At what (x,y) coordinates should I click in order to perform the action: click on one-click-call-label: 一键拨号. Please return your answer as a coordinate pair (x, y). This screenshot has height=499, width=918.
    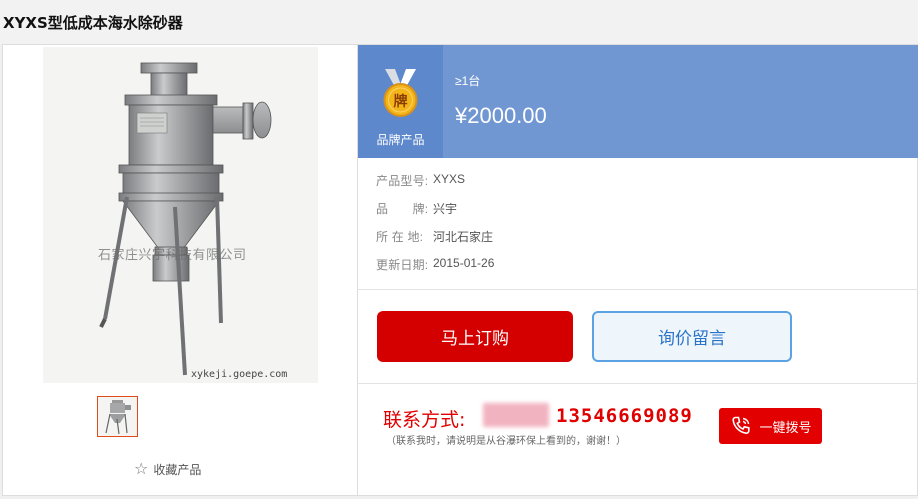
    Looking at the image, I should click on (785, 427).